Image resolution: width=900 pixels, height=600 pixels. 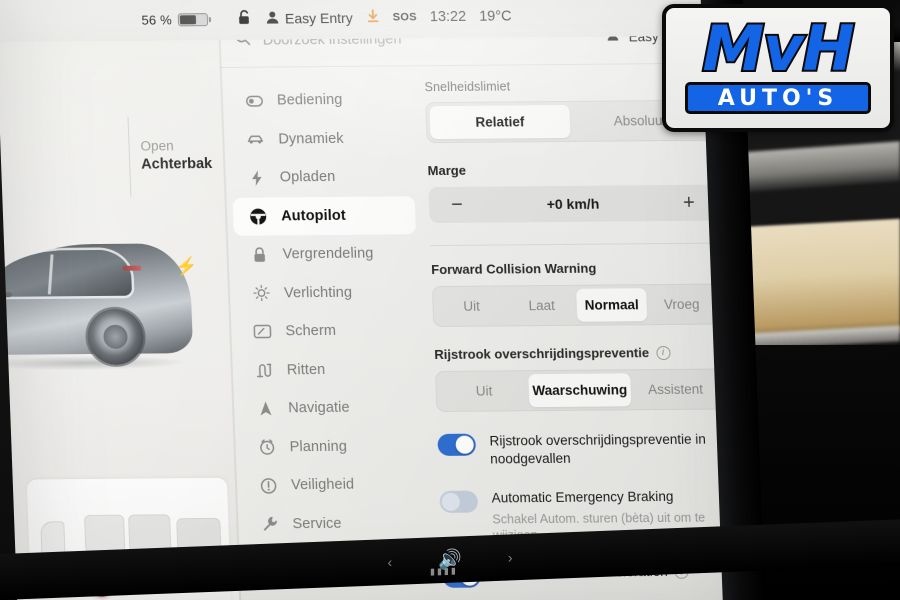 I want to click on segment-vroeg: Vroeg, so click(x=681, y=305).